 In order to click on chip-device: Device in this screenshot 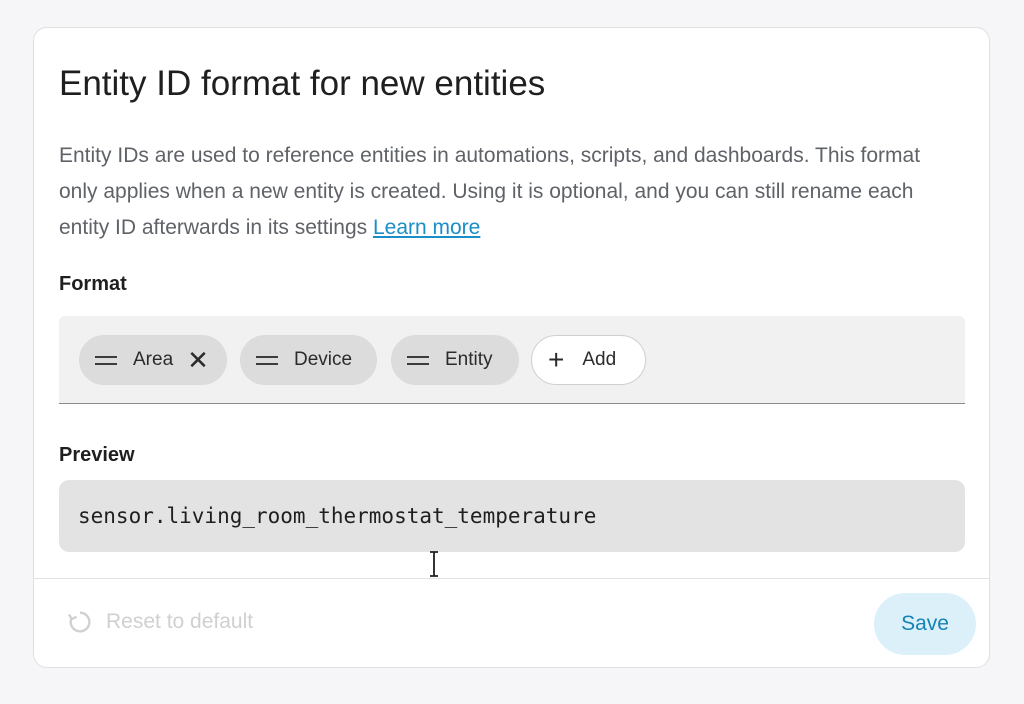, I will do `click(308, 360)`.